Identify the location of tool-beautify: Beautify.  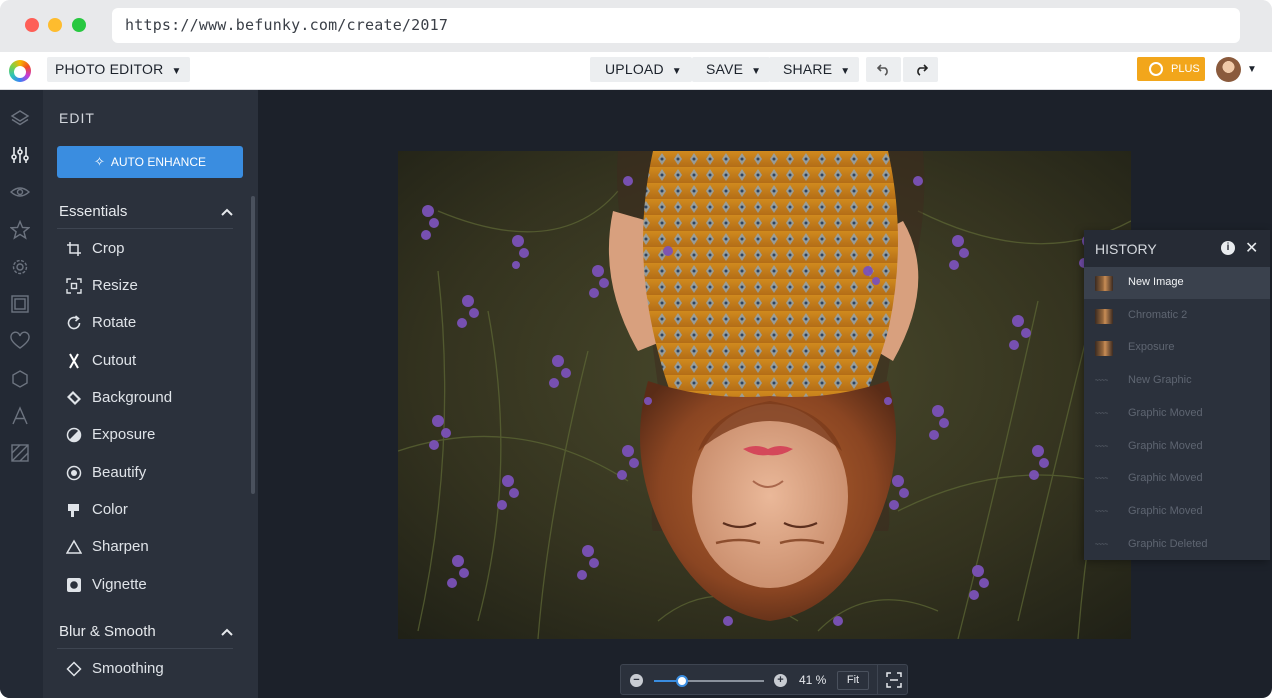
(105, 473).